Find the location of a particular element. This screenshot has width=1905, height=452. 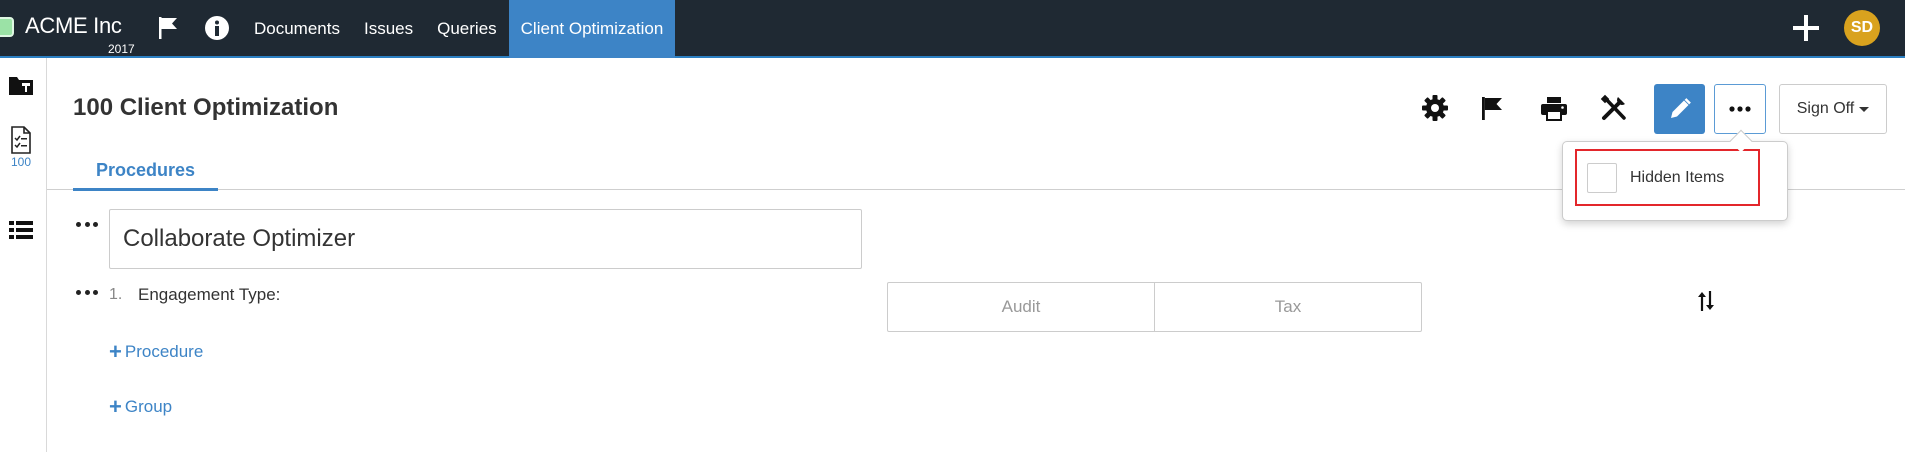

sign-off-label: Sign Off is located at coordinates (1825, 108).